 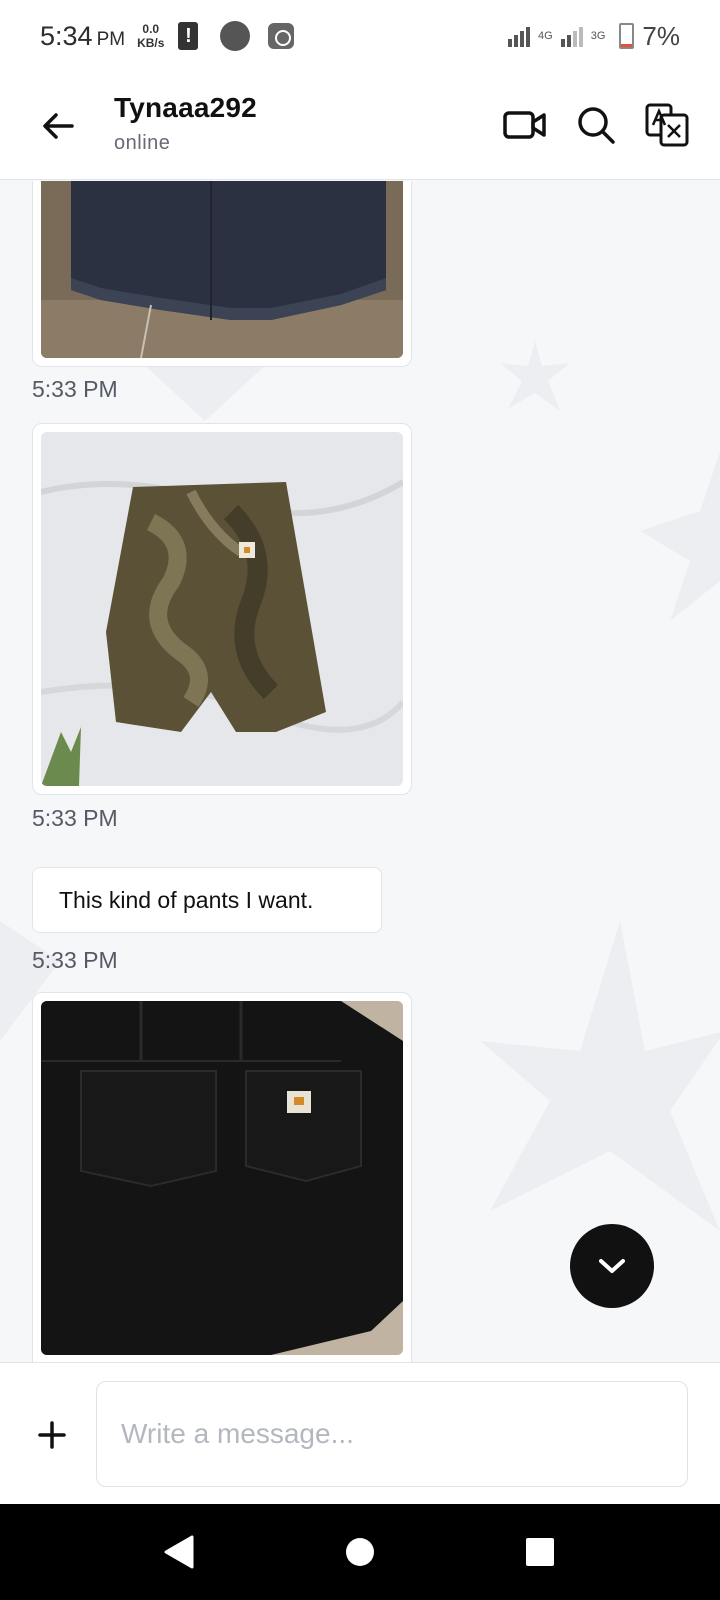 I want to click on denim-shorts-photo, so click(x=222, y=269).